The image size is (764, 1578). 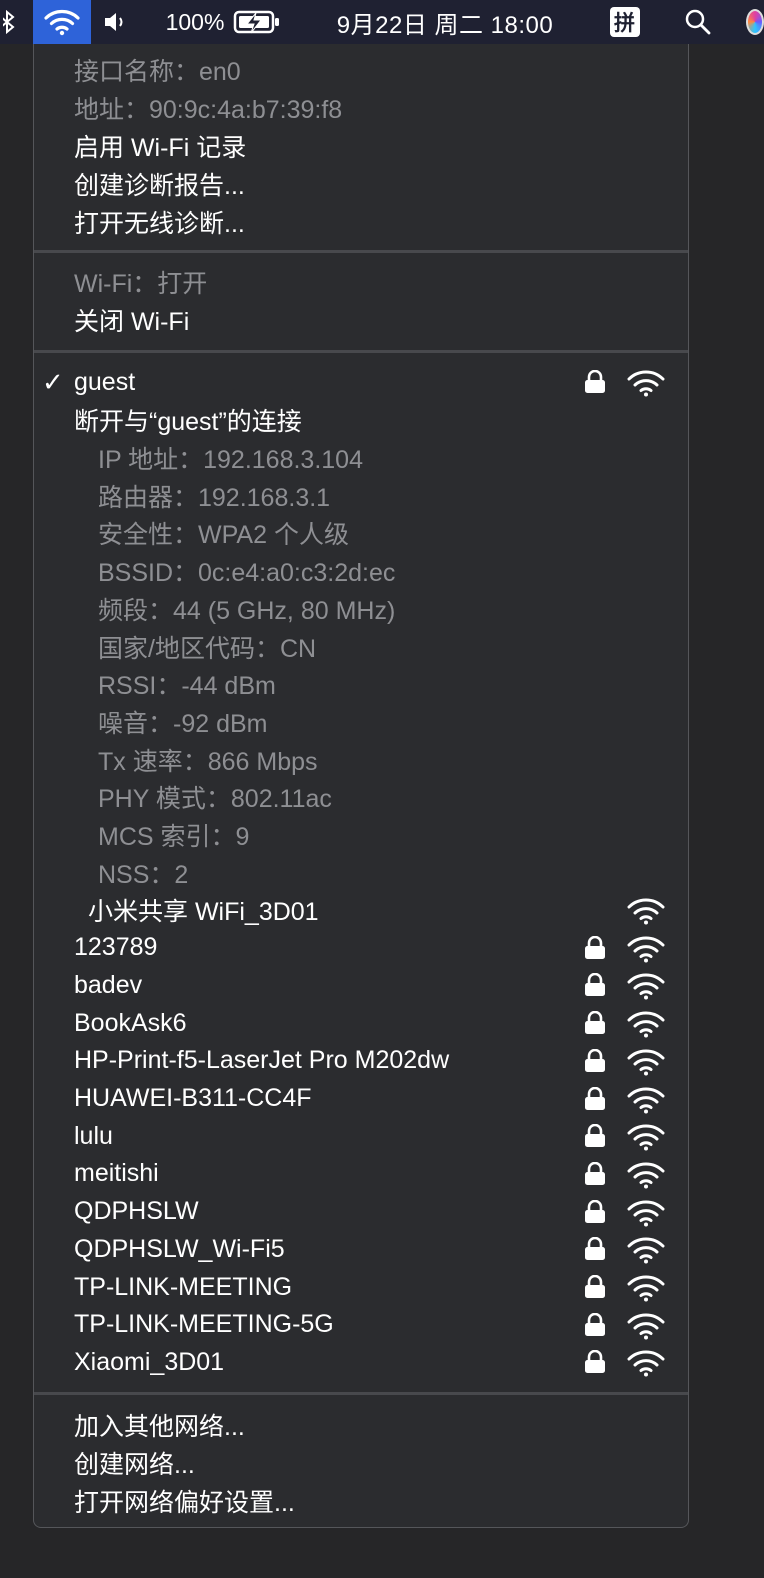 What do you see at coordinates (16, 811) in the screenshot?
I see `desktop-background` at bounding box center [16, 811].